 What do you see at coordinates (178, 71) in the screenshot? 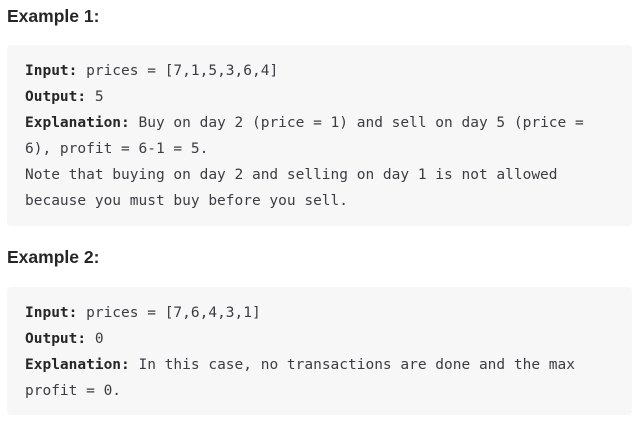
I see `input-value: prices = [7,1,5,3,6,4]` at bounding box center [178, 71].